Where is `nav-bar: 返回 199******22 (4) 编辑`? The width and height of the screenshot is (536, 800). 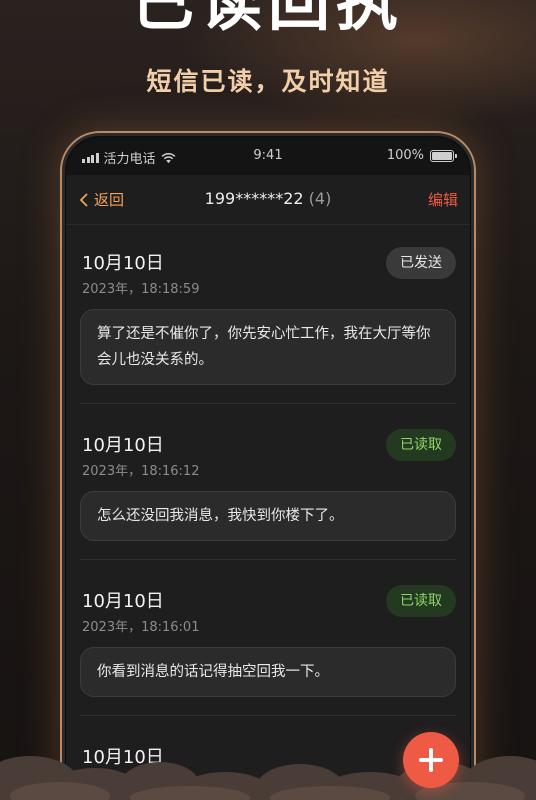 nav-bar: 返回 199******22 (4) 编辑 is located at coordinates (268, 200).